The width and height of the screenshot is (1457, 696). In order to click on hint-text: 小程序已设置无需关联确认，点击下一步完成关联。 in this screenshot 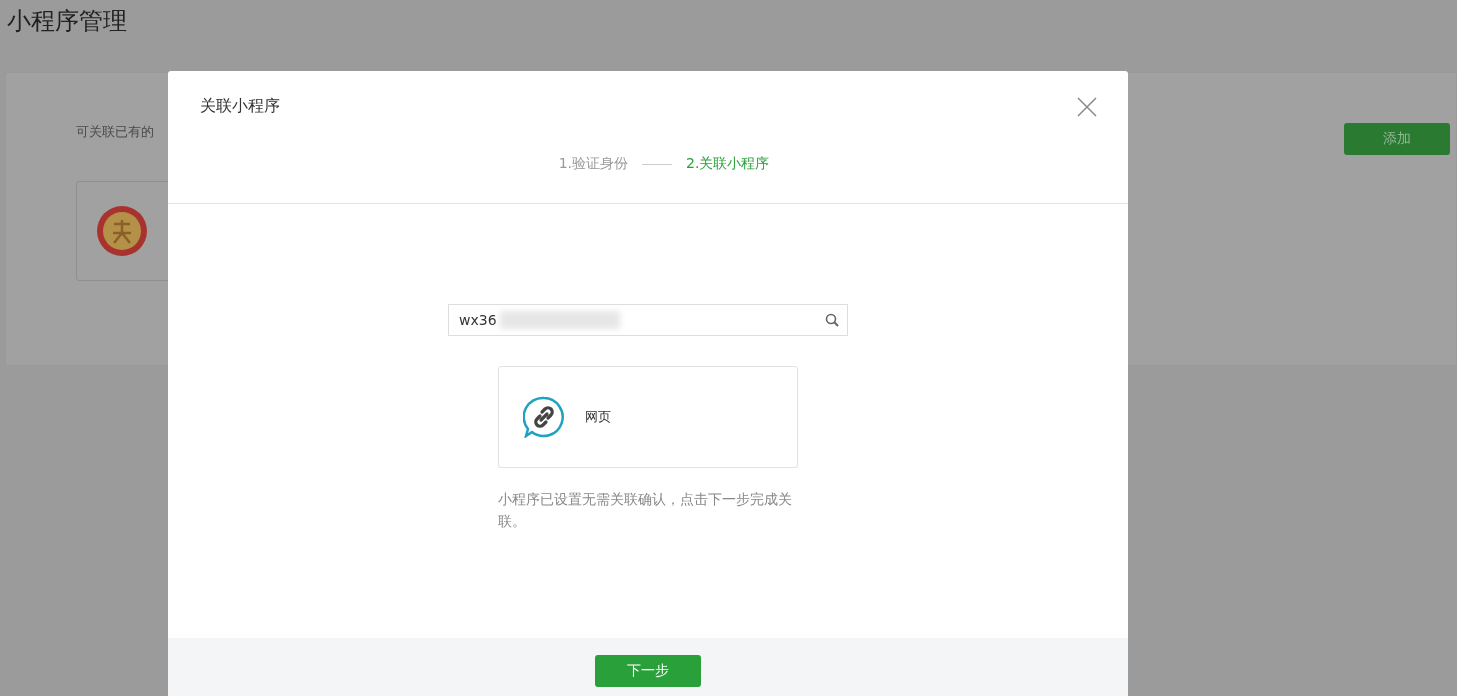, I will do `click(645, 510)`.